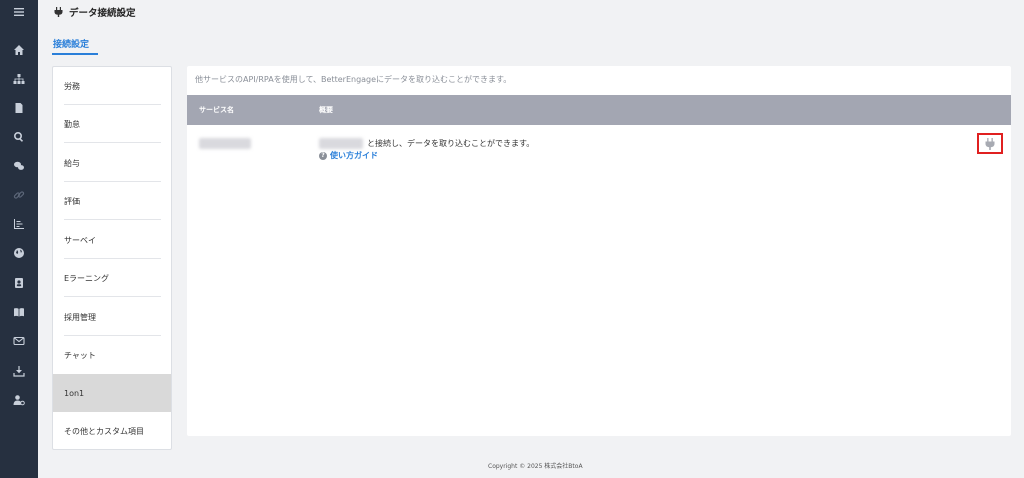  What do you see at coordinates (323, 155) in the screenshot?
I see `help-icon: ?` at bounding box center [323, 155].